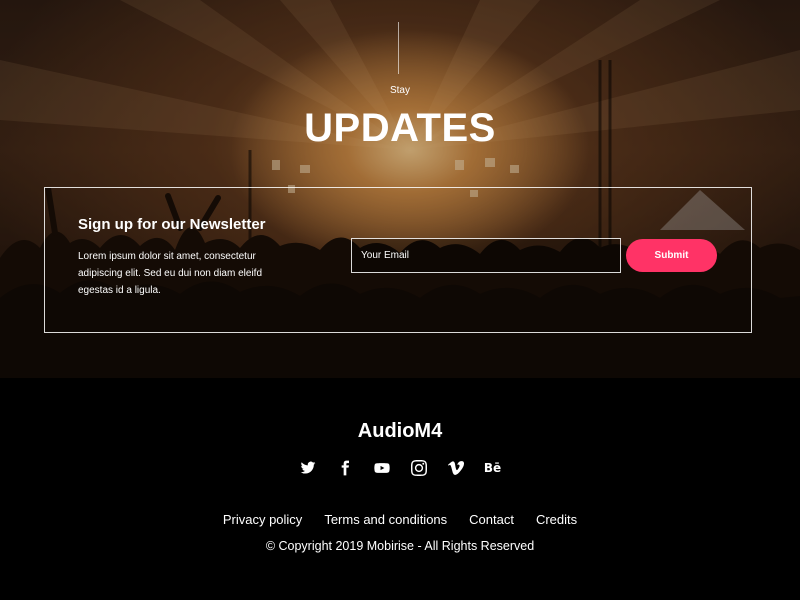 The image size is (800, 600). I want to click on youtube-icon, so click(382, 468).